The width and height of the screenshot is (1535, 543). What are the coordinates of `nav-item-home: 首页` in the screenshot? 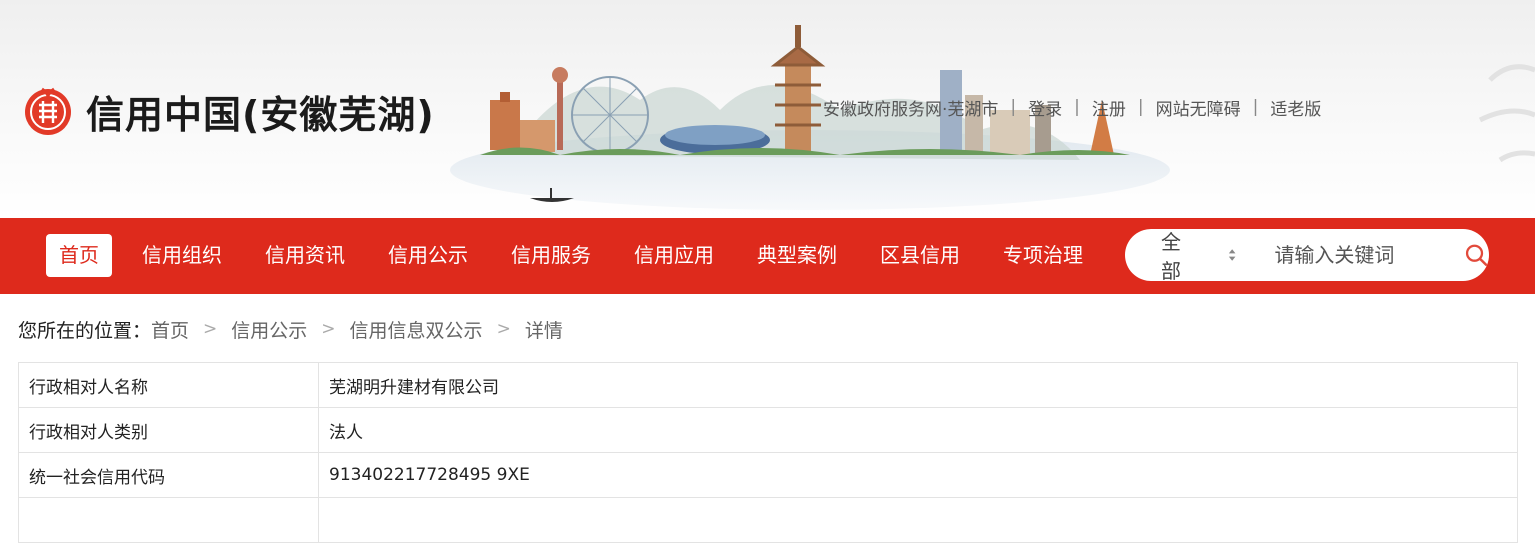 It's located at (79, 255).